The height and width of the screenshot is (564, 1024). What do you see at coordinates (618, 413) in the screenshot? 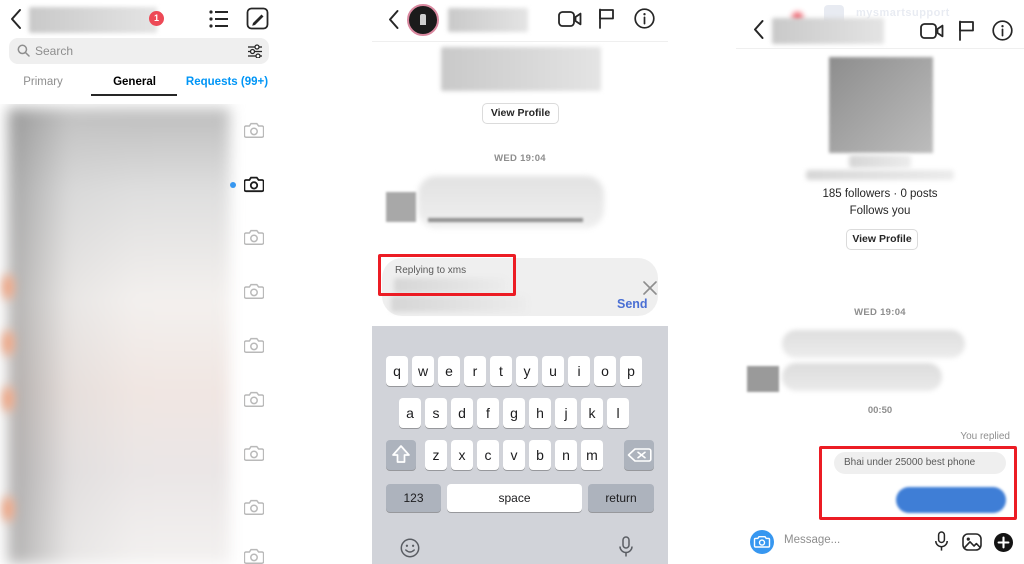
I see `key-l: l` at bounding box center [618, 413].